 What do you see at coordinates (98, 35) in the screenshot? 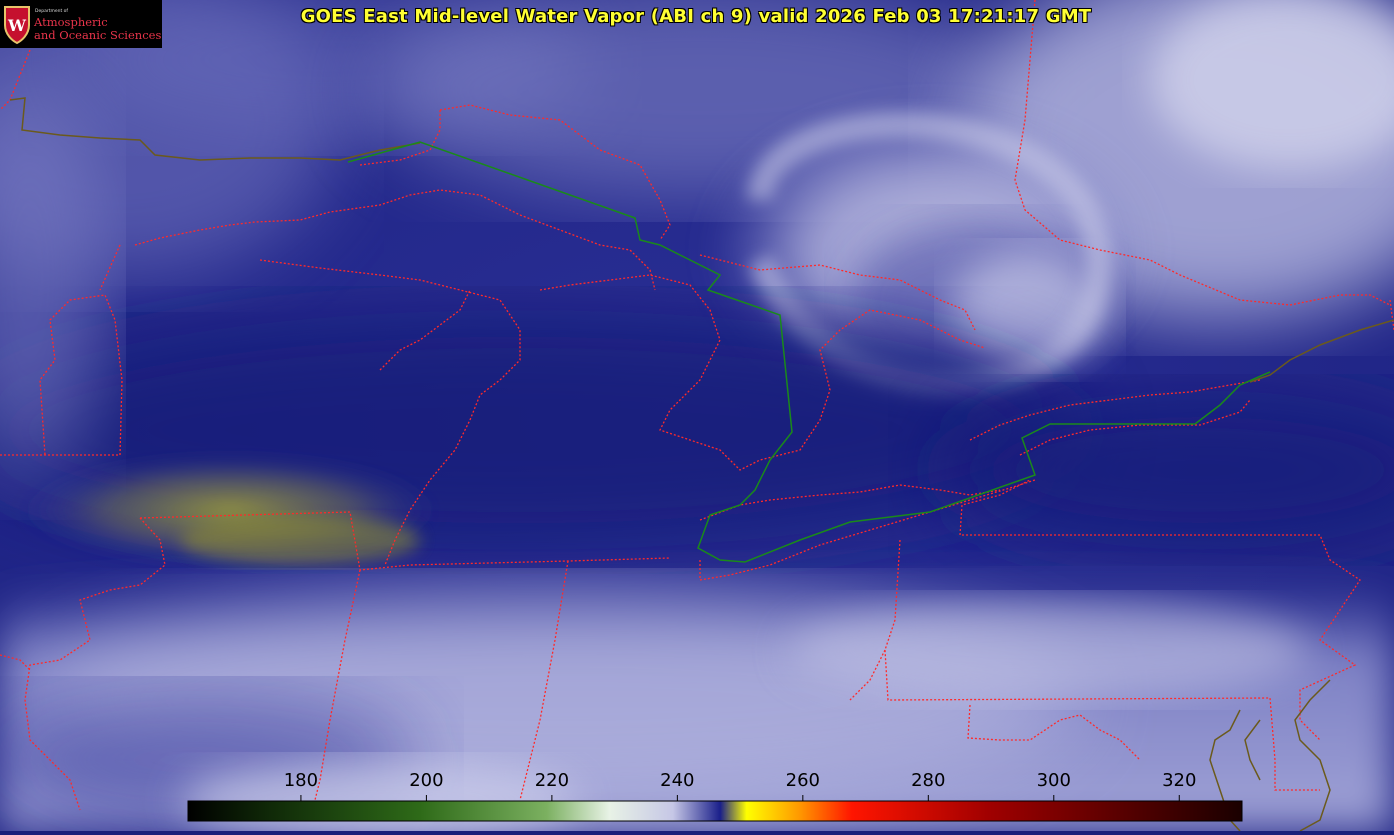
I see `logo-line2: and Oceanic Sciences` at bounding box center [98, 35].